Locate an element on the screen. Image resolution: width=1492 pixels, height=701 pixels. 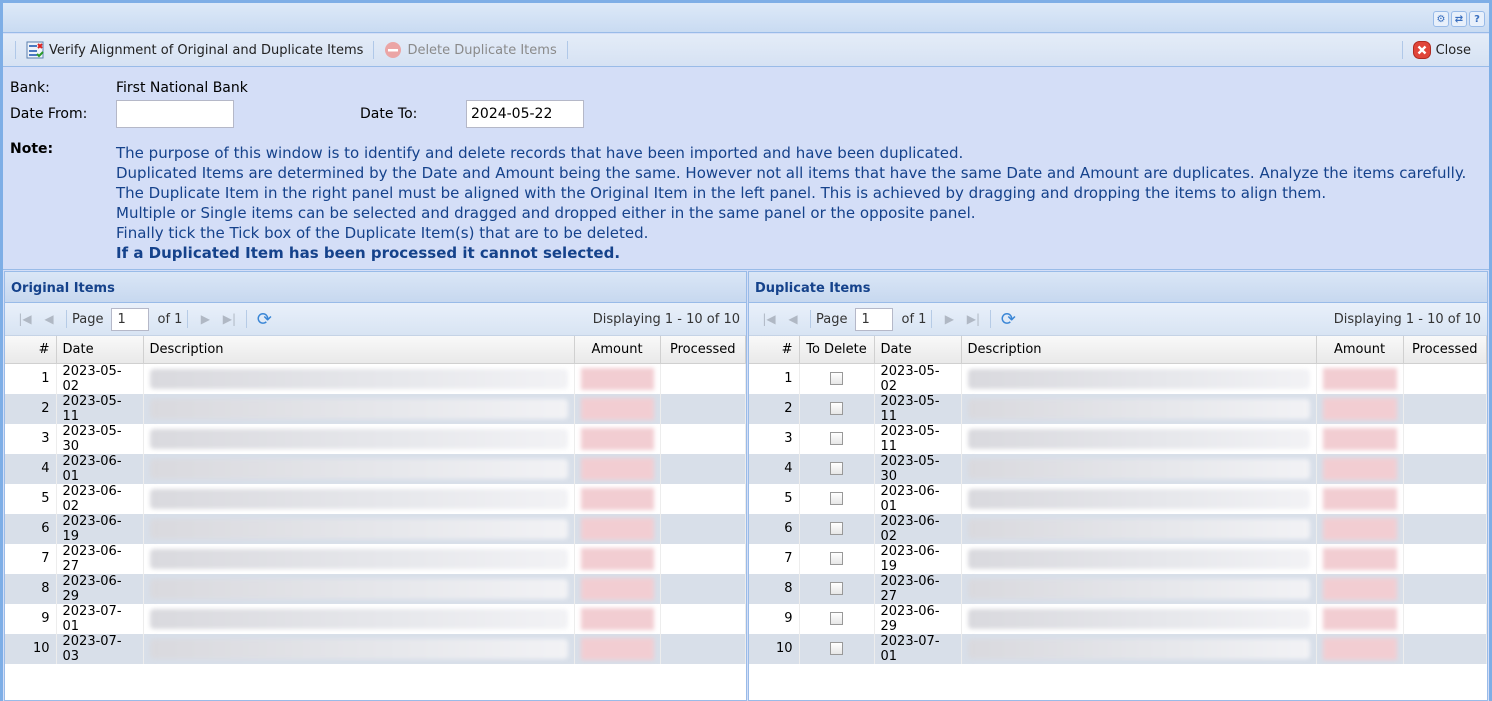
date-from-label: Date From: is located at coordinates (49, 114).